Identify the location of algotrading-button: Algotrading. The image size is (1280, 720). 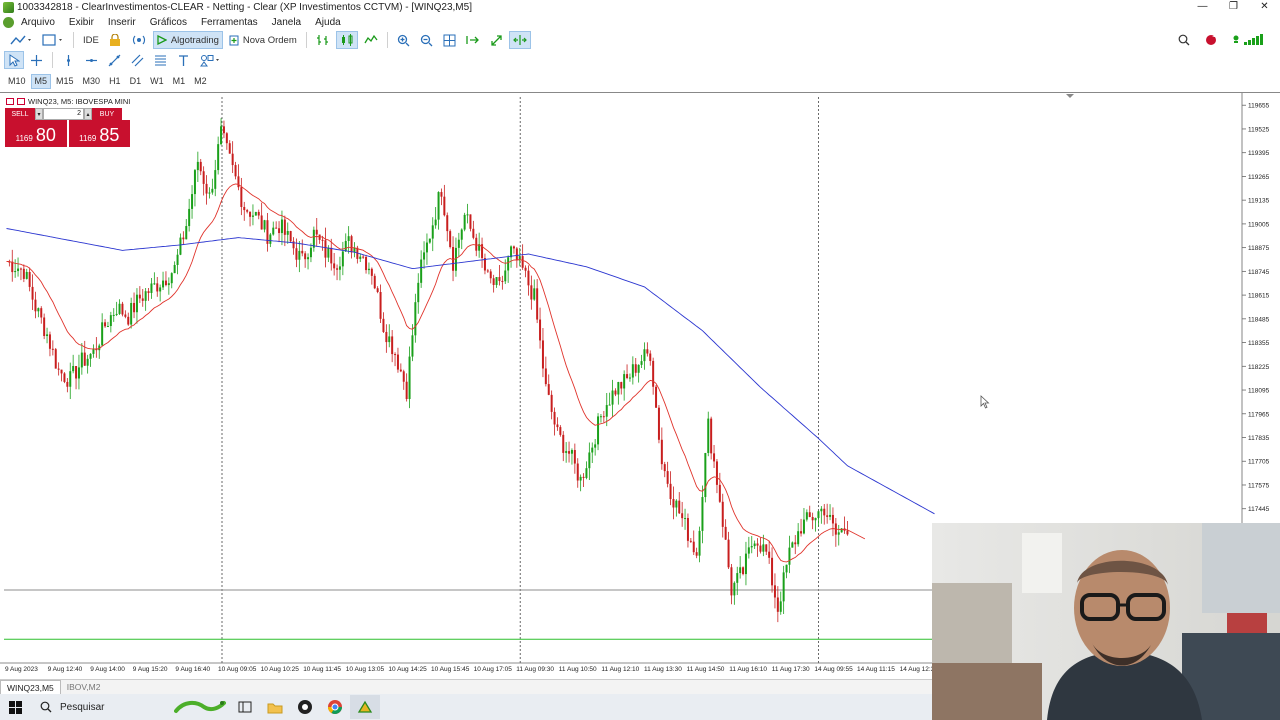
(187, 40).